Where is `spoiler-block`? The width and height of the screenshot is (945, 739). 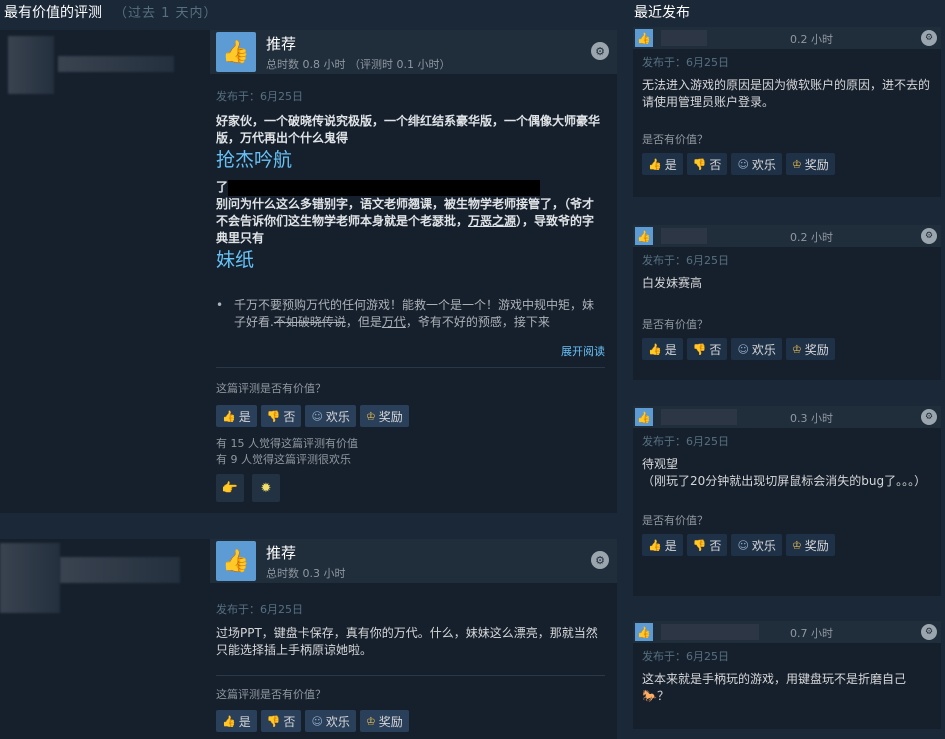 spoiler-block is located at coordinates (384, 187).